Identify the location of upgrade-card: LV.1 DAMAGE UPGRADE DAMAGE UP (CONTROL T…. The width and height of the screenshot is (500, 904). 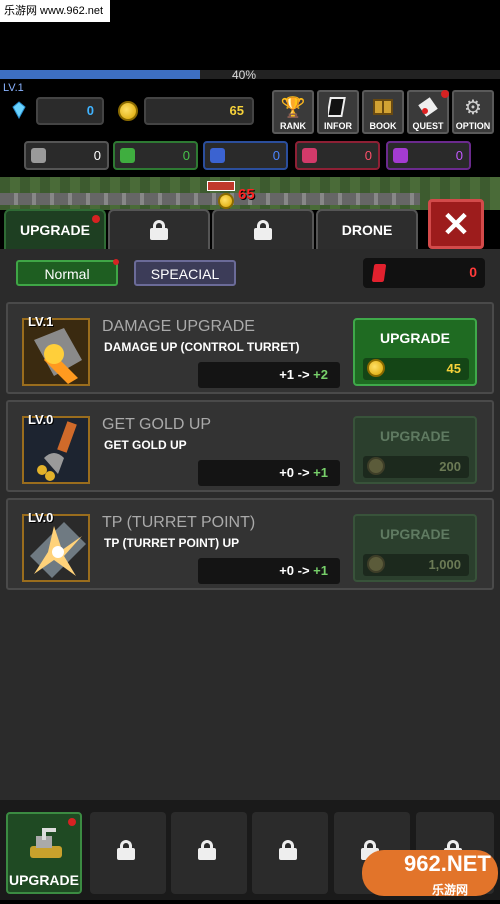
(250, 348).